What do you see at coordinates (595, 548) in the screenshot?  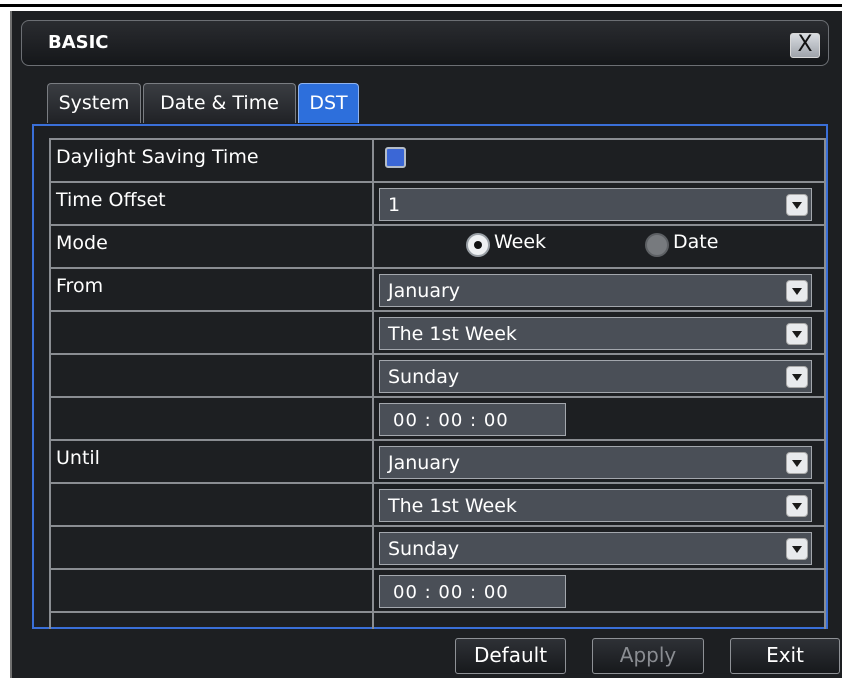 I see `until-day-select: Sunday` at bounding box center [595, 548].